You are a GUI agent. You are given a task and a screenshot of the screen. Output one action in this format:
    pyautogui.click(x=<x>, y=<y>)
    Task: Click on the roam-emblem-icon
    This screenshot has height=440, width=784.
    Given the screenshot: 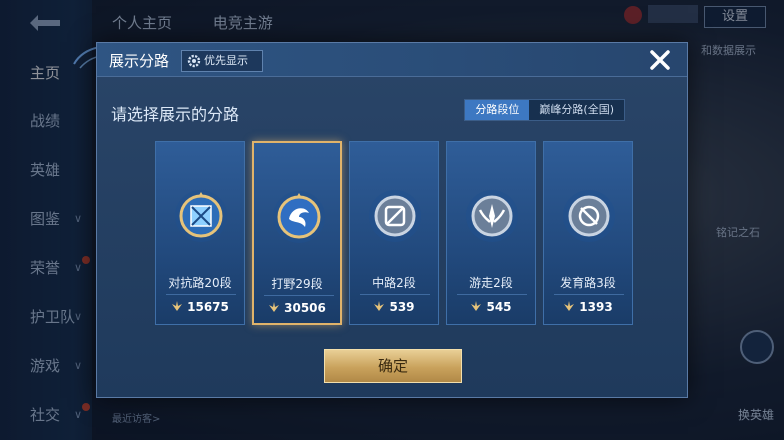 What is the action you would take?
    pyautogui.click(x=492, y=216)
    